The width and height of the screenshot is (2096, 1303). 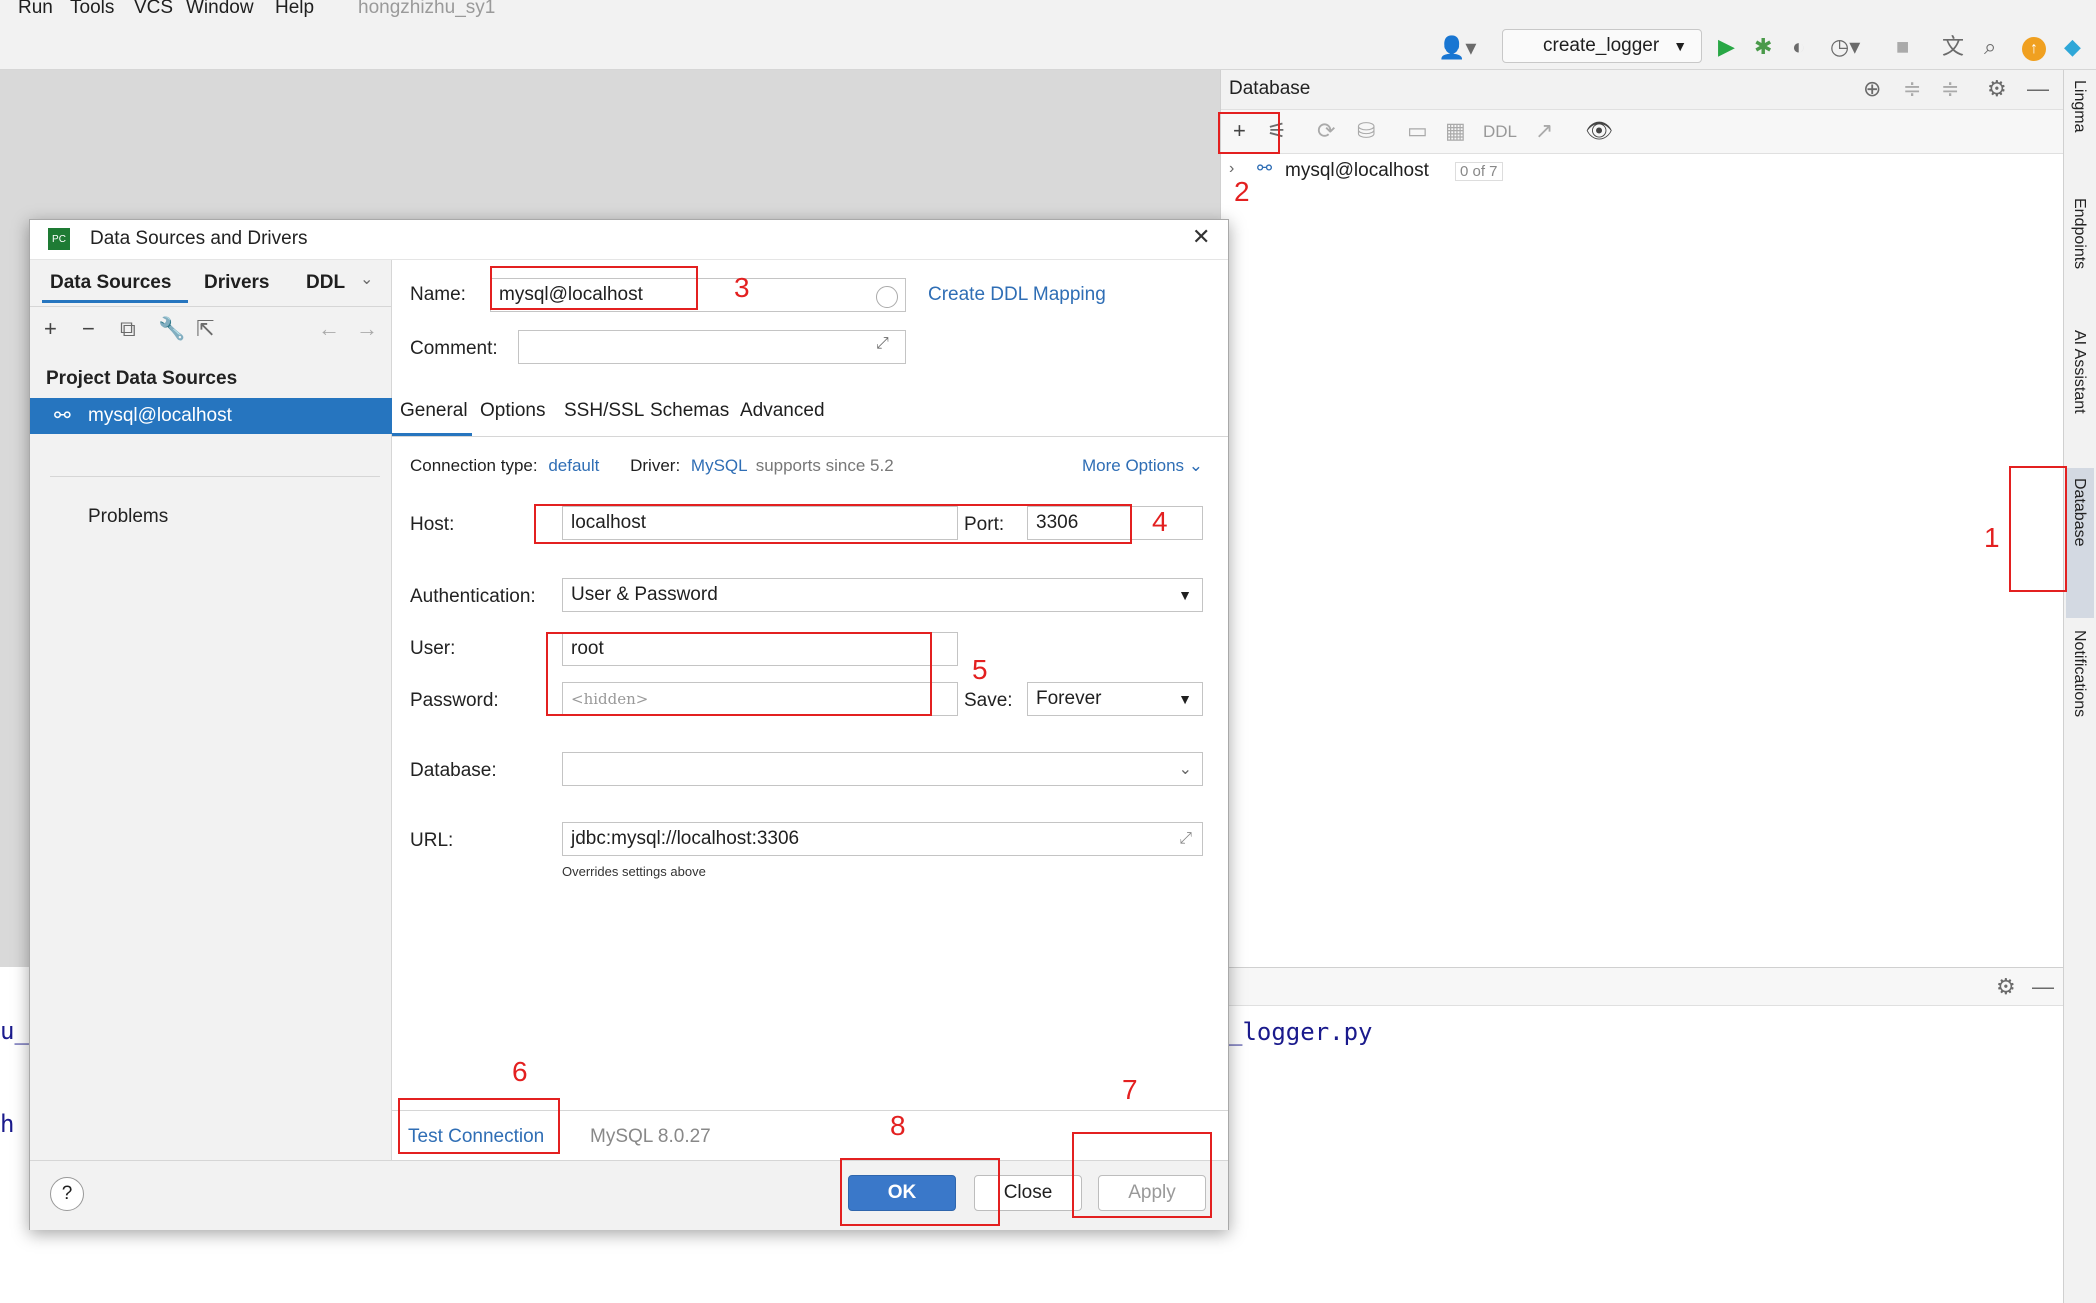 I want to click on collapse-all-icon: ≑, so click(x=1950, y=89).